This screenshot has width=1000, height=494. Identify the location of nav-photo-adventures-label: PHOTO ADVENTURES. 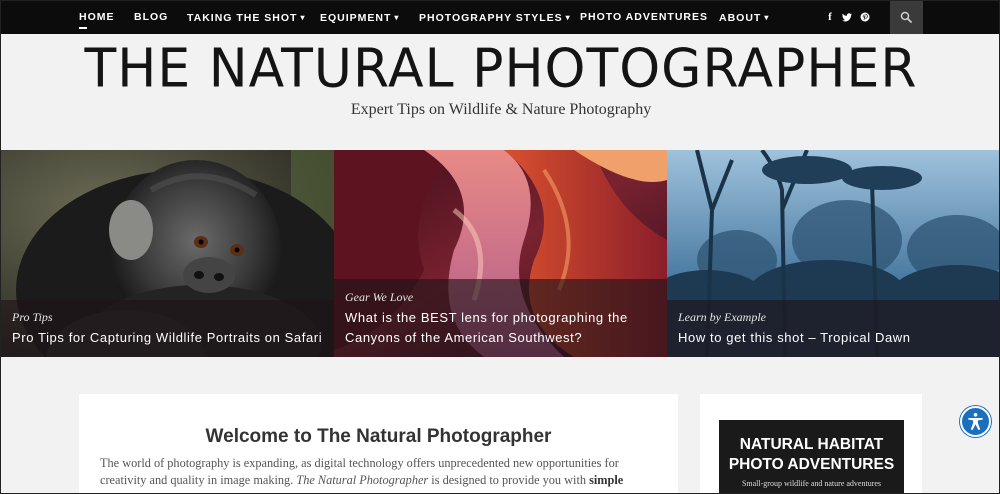
(644, 17).